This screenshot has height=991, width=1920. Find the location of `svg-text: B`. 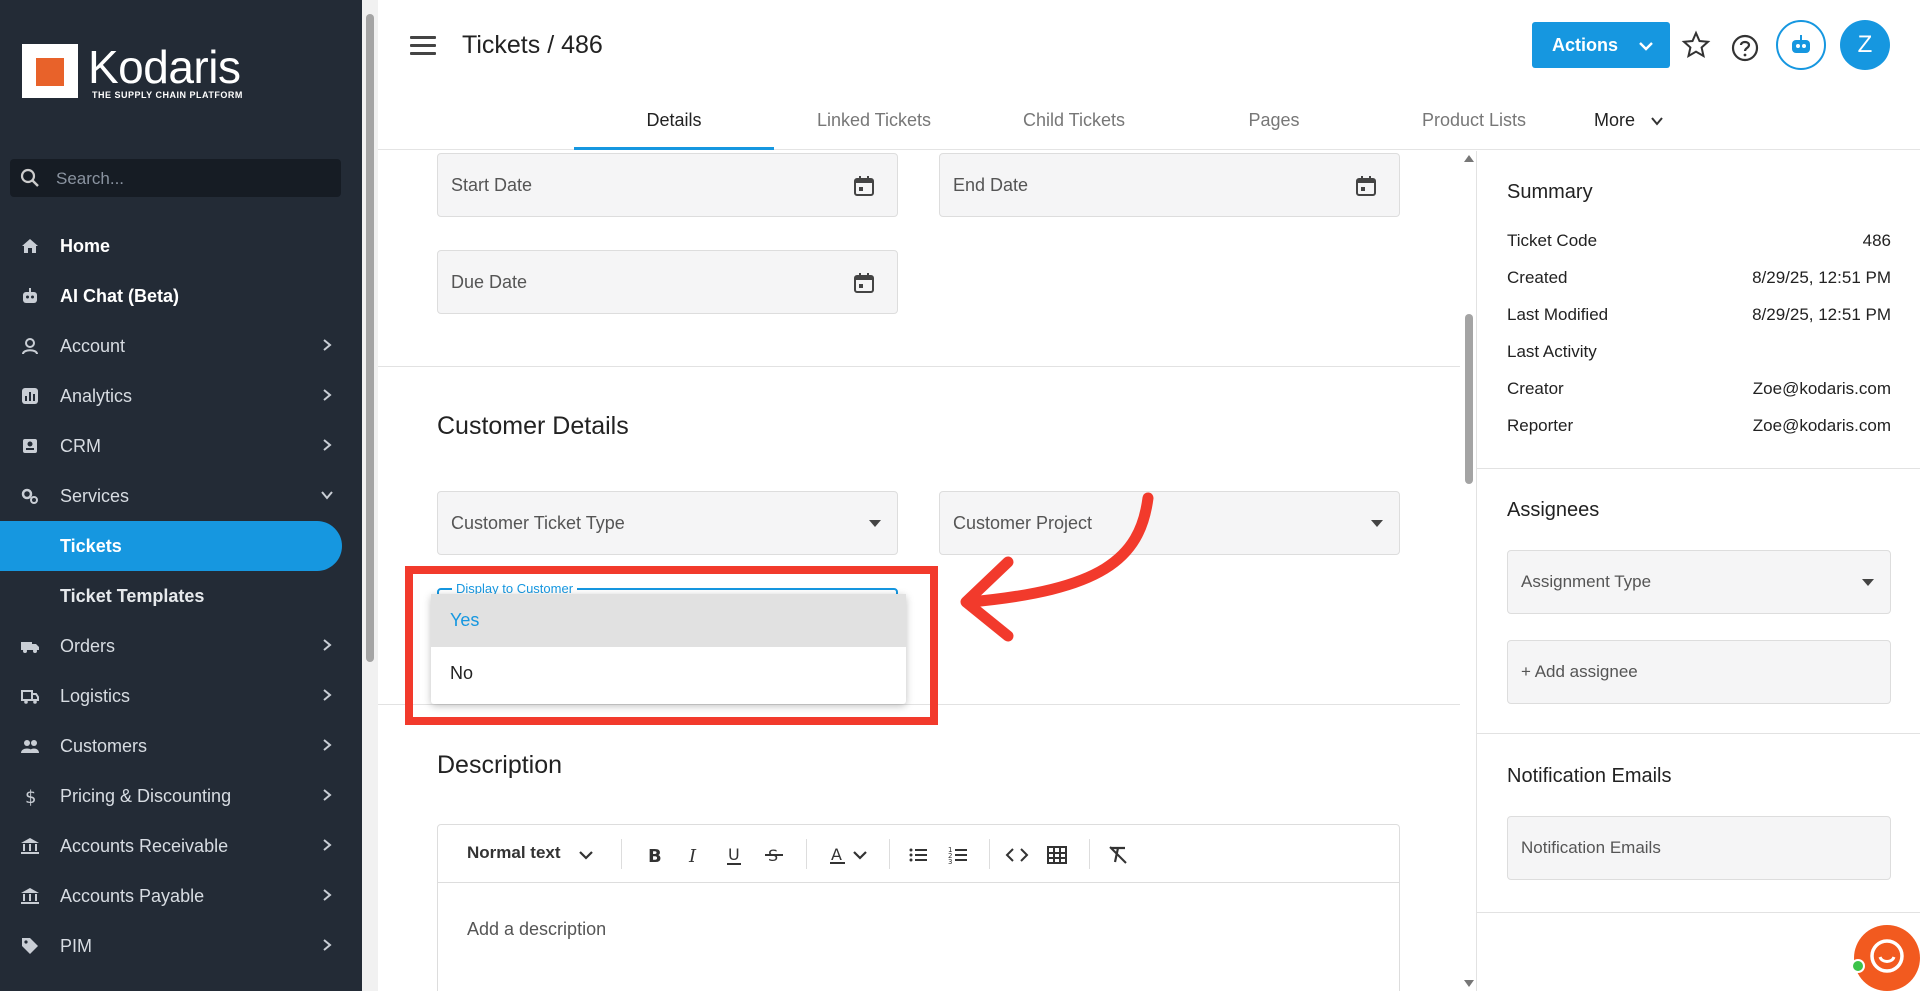

svg-text: B is located at coordinates (655, 856).